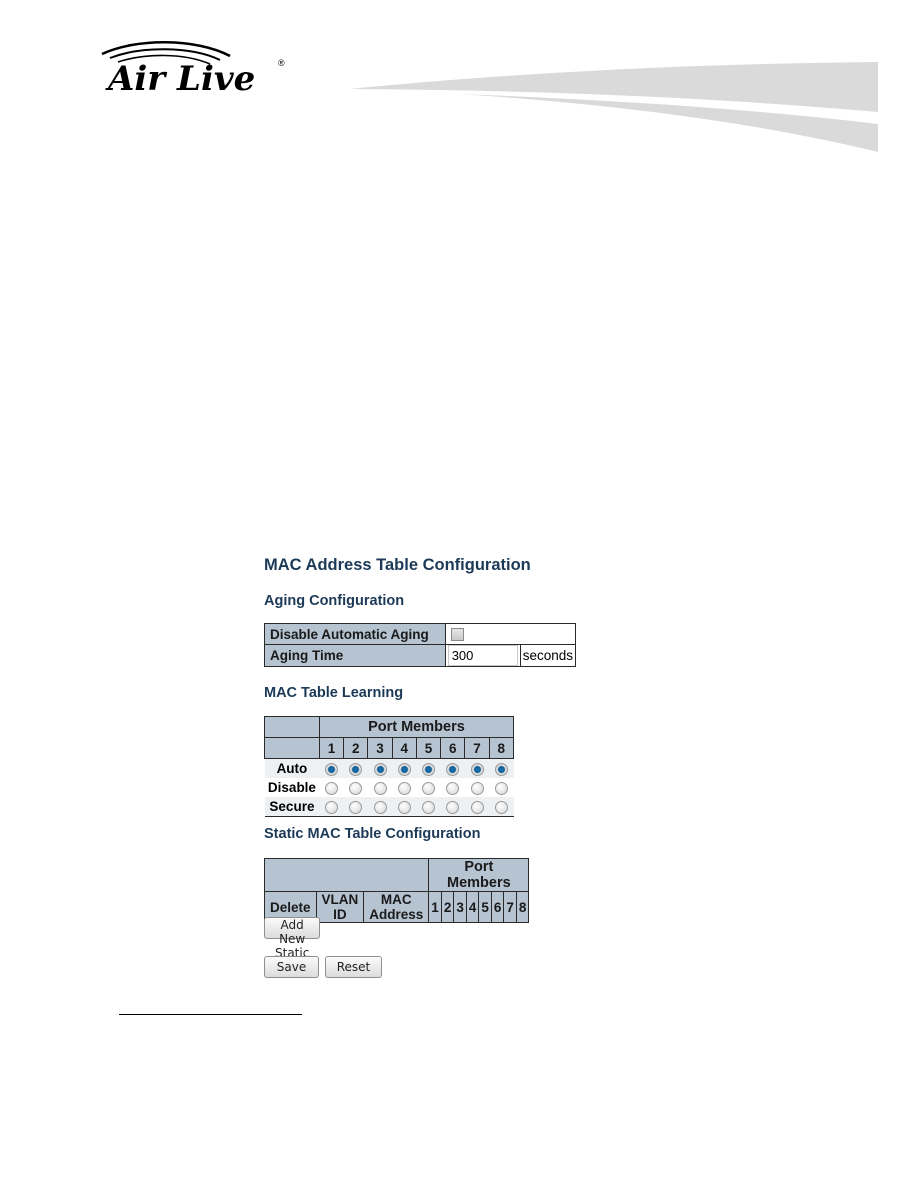 Image resolution: width=918 pixels, height=1188 pixels. Describe the element at coordinates (548, 655) in the screenshot. I see `aging-time-unit: seconds` at that location.